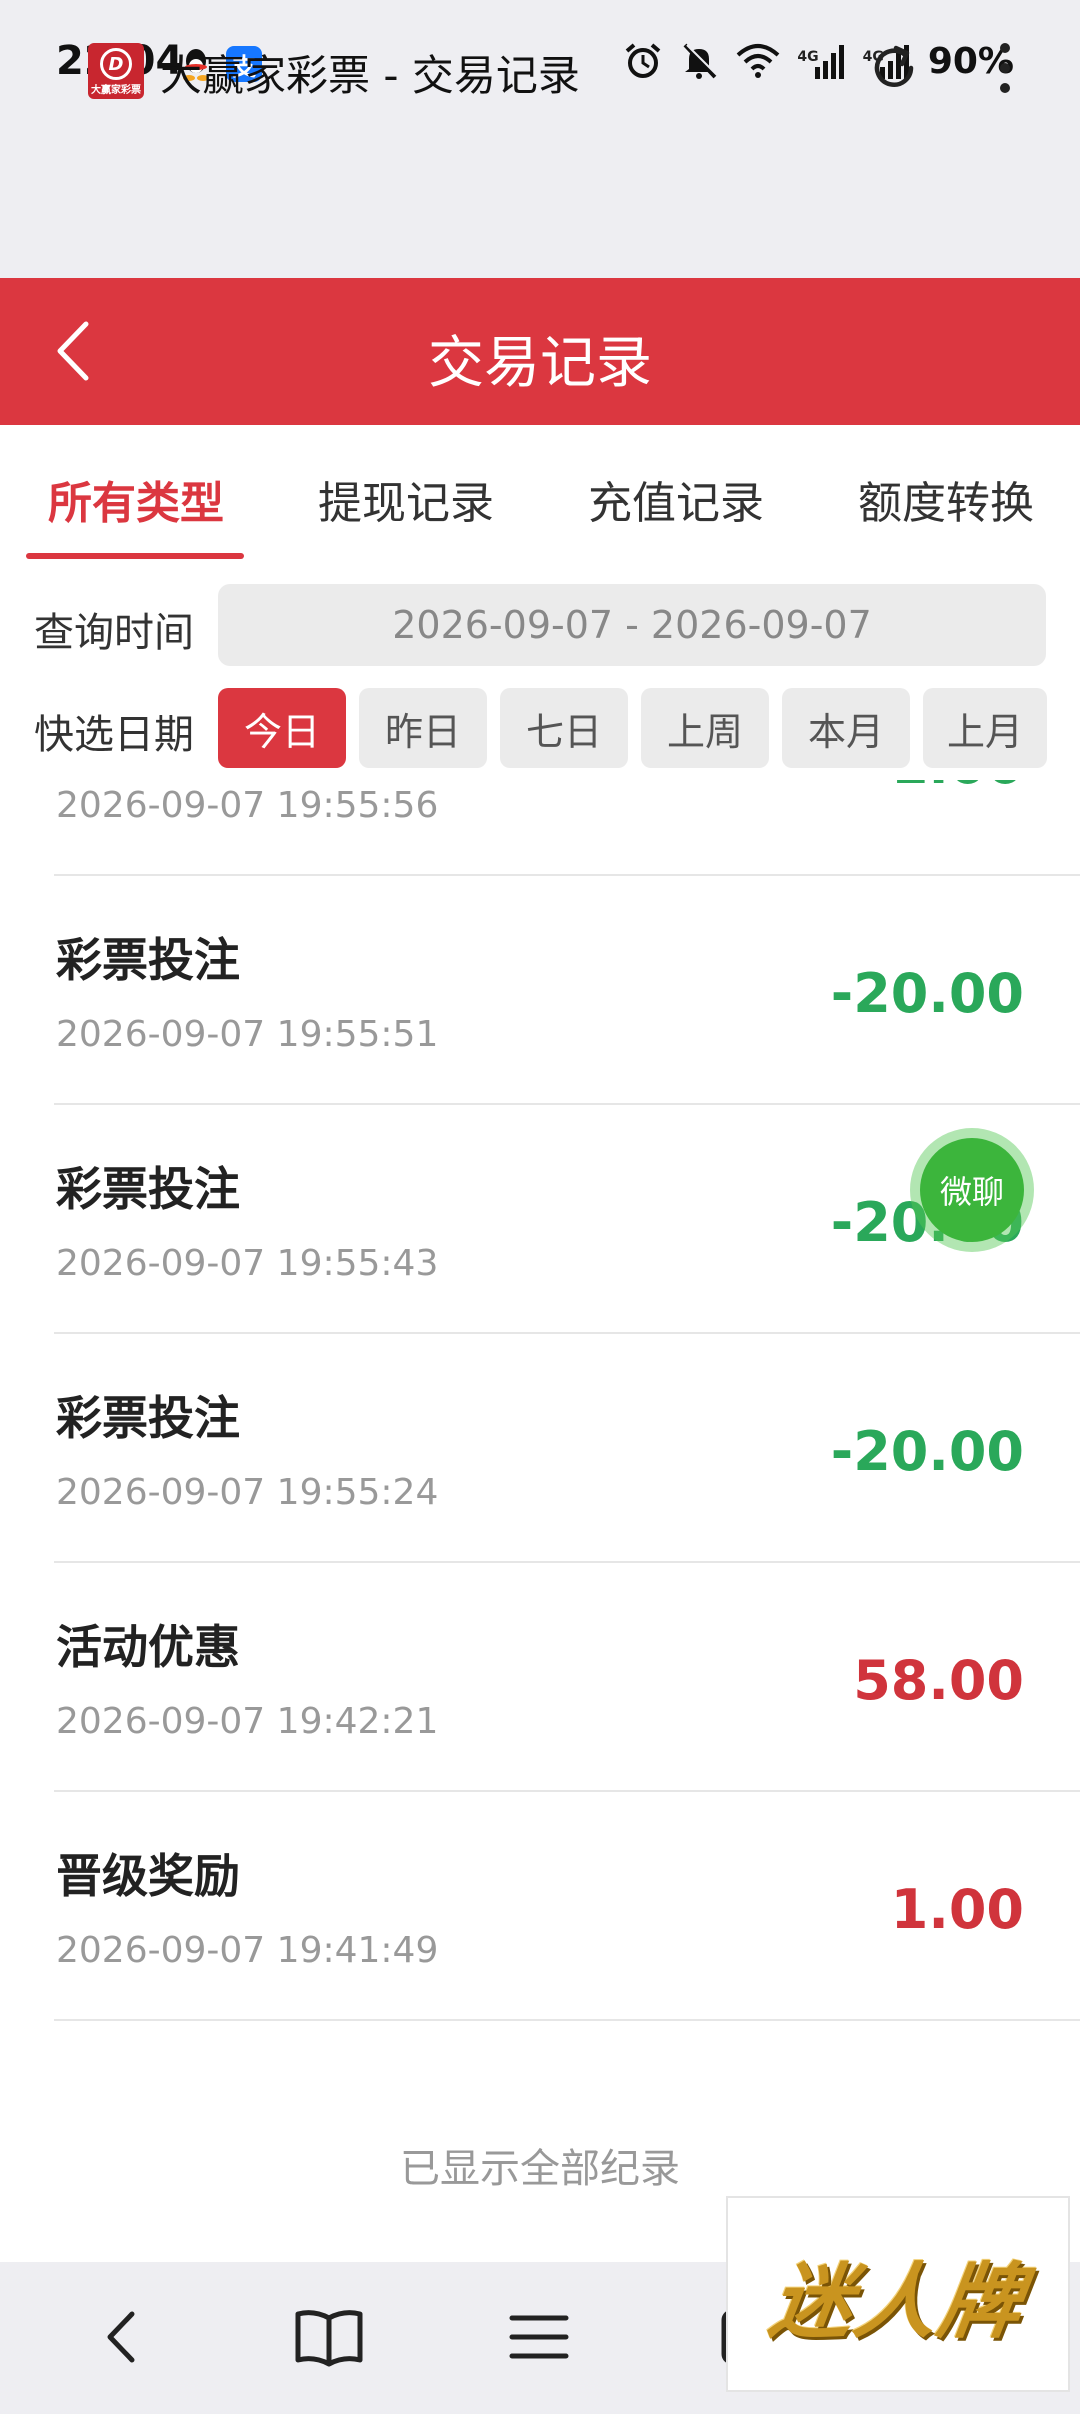 Image resolution: width=1080 pixels, height=2414 pixels. Describe the element at coordinates (114, 735) in the screenshot. I see `quick-select-label: 快选日期` at that location.